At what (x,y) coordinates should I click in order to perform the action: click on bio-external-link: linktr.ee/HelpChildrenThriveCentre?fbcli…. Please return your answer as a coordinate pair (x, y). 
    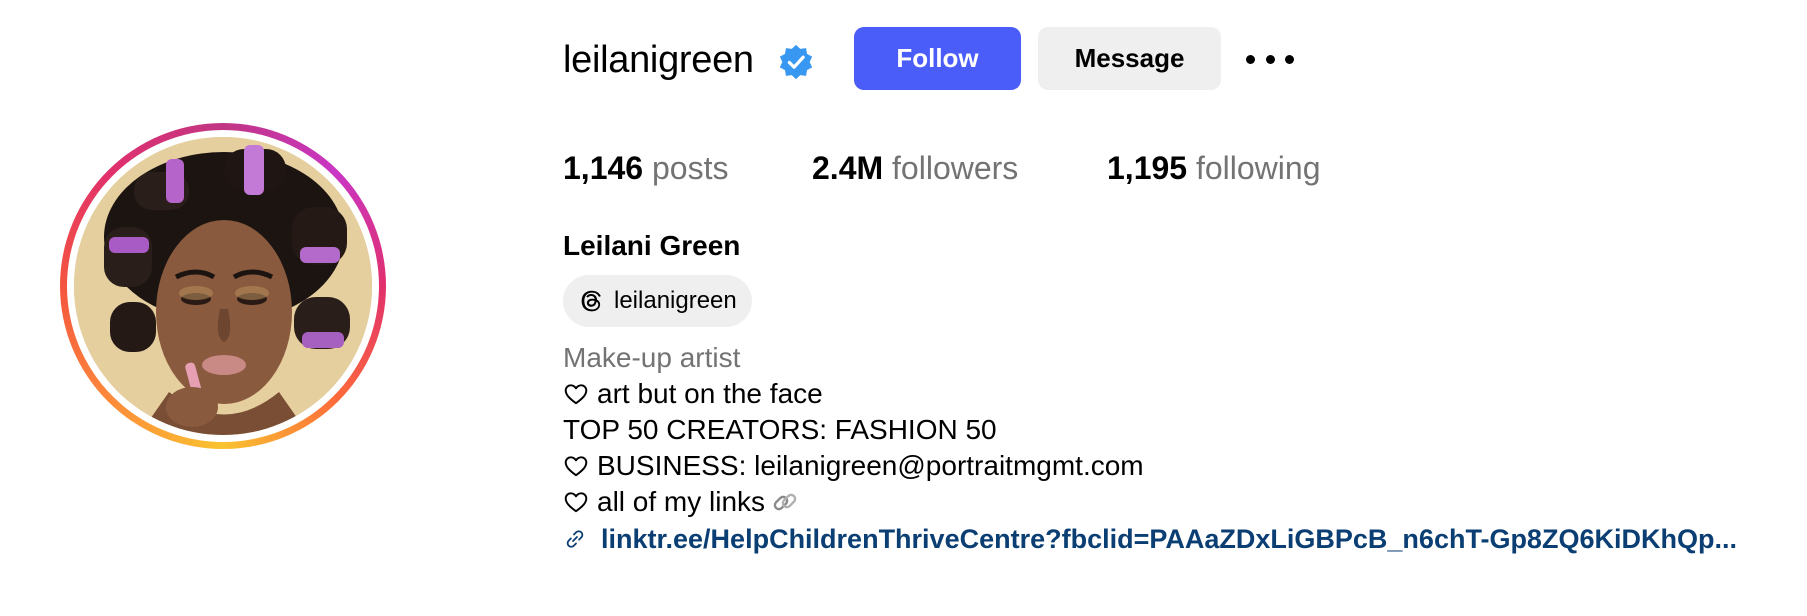
    Looking at the image, I should click on (1150, 539).